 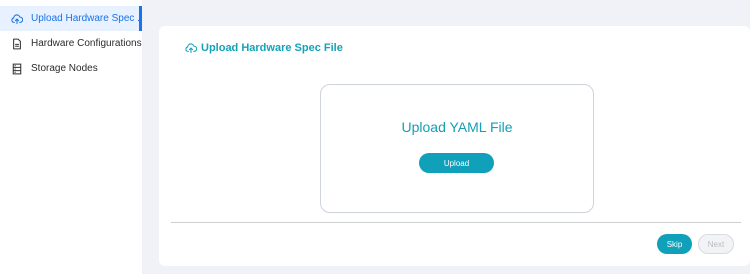 I want to click on upload-heading: Upload YAML File, so click(x=457, y=127).